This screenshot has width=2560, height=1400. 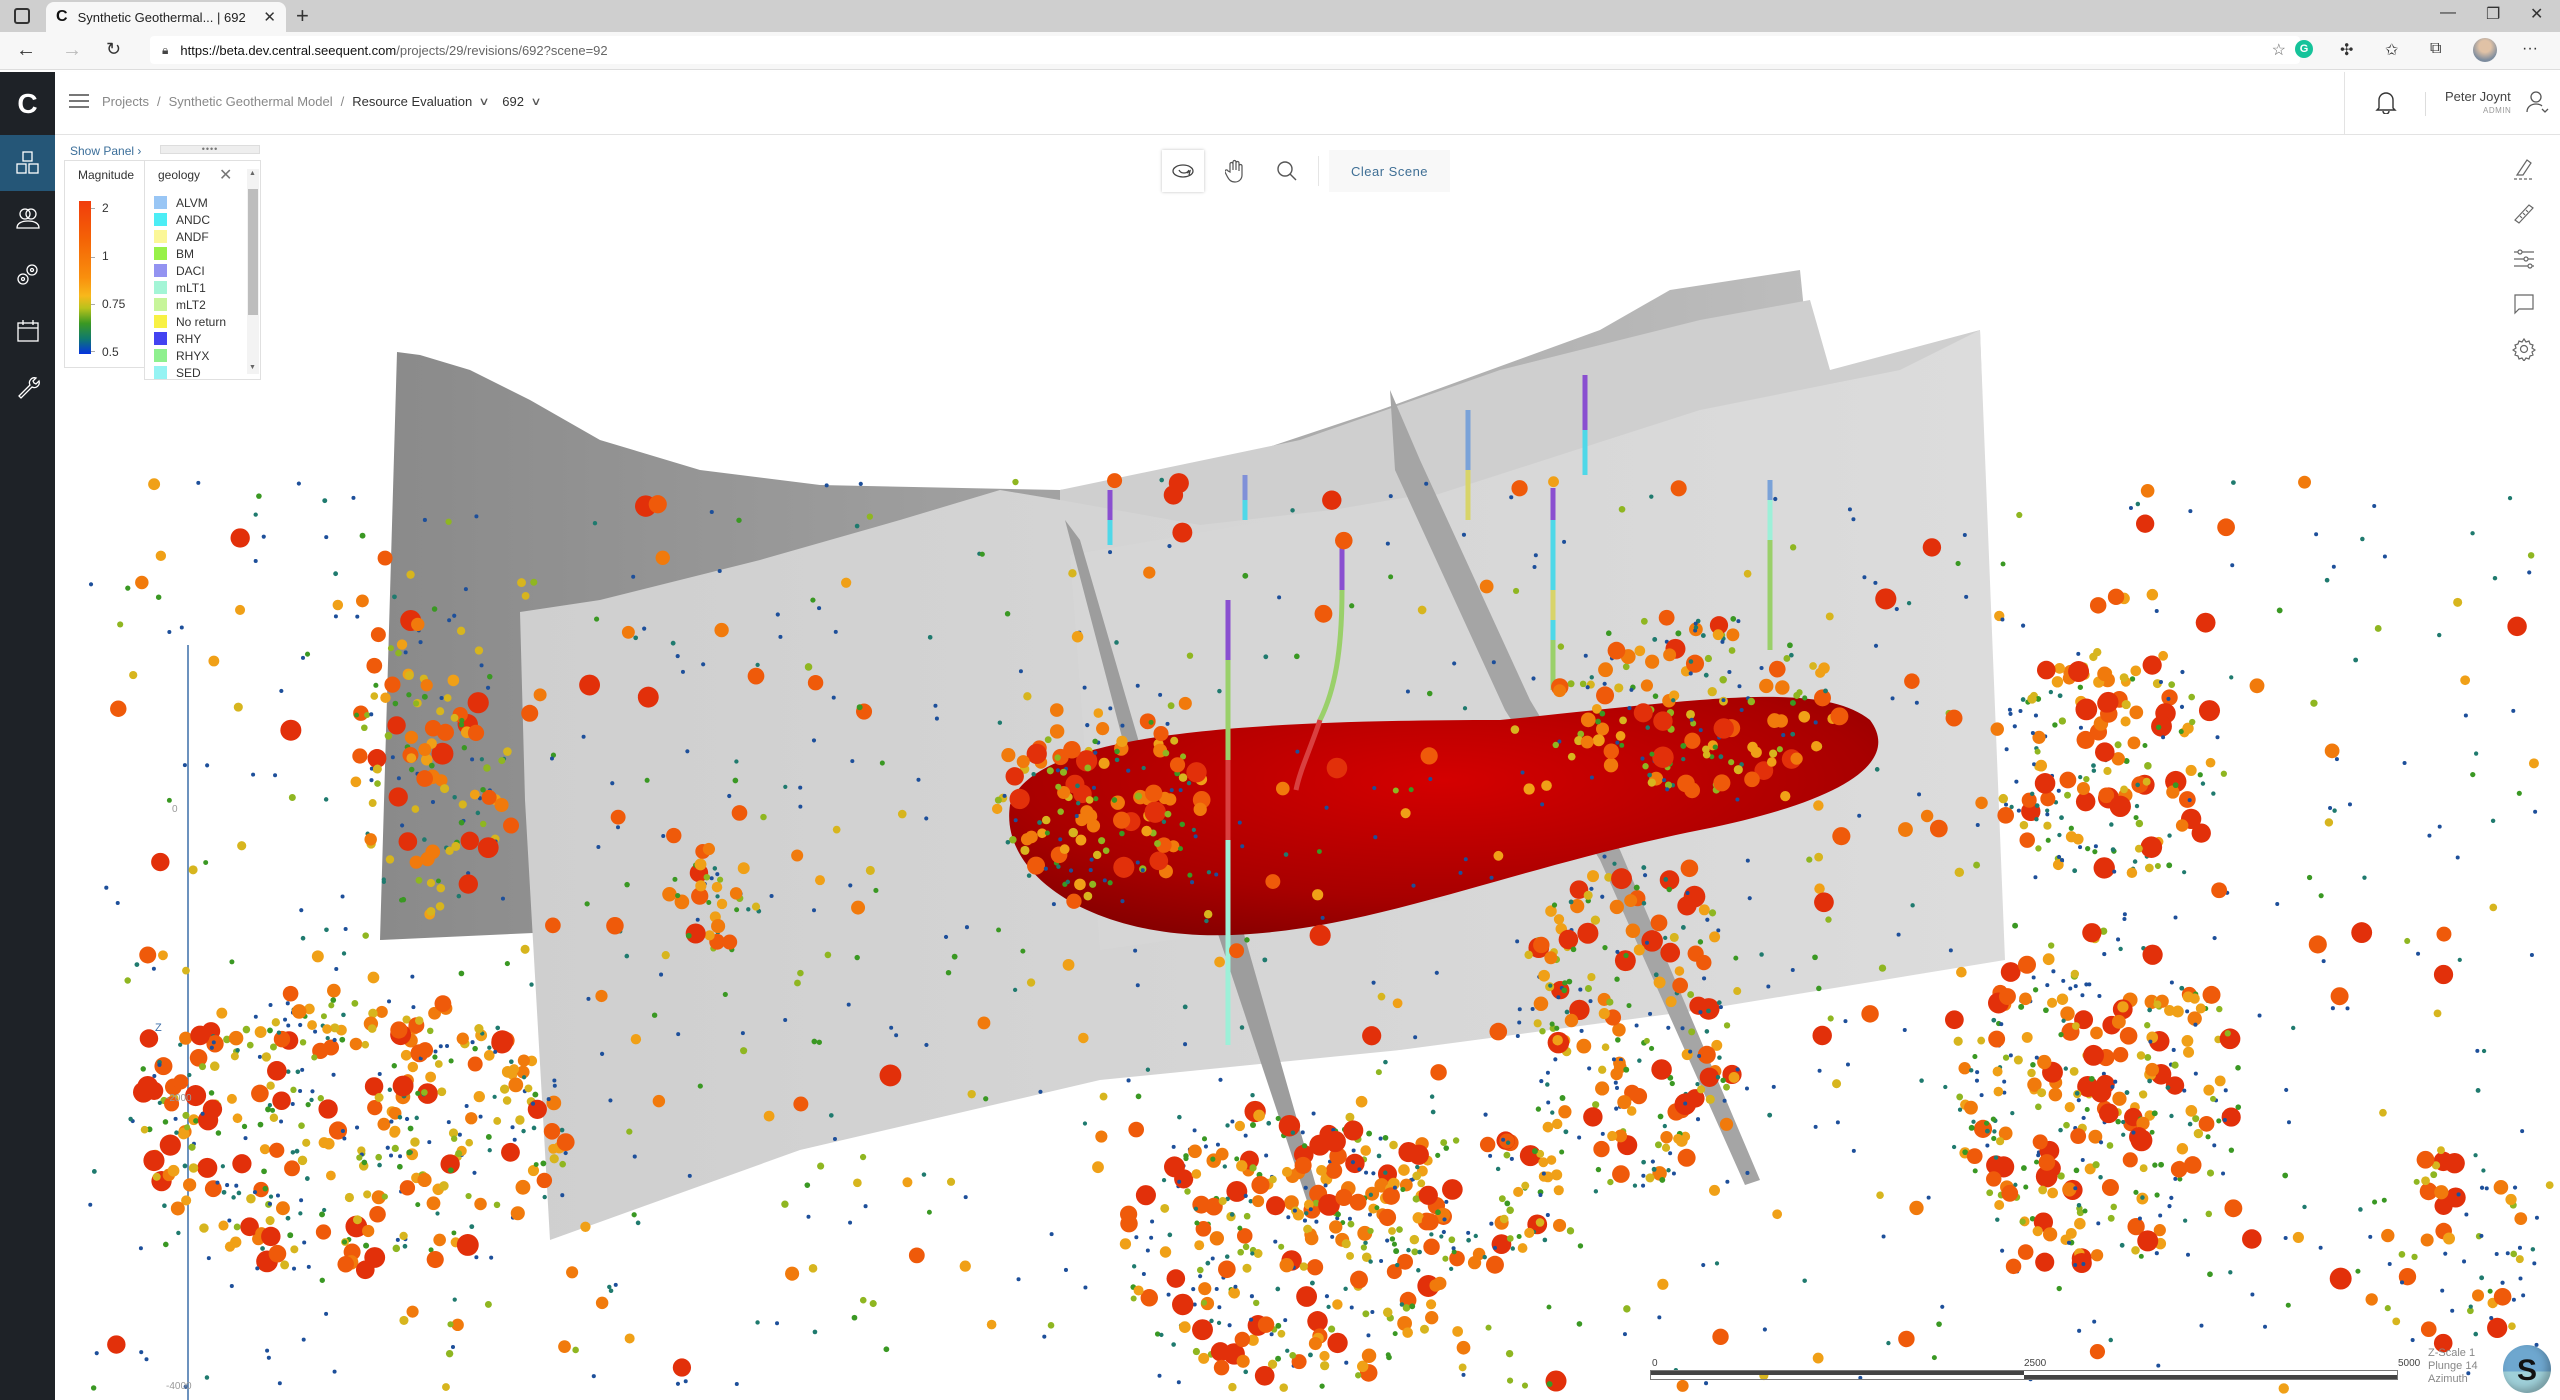 I want to click on close-window-icon: ✕, so click(x=2536, y=14).